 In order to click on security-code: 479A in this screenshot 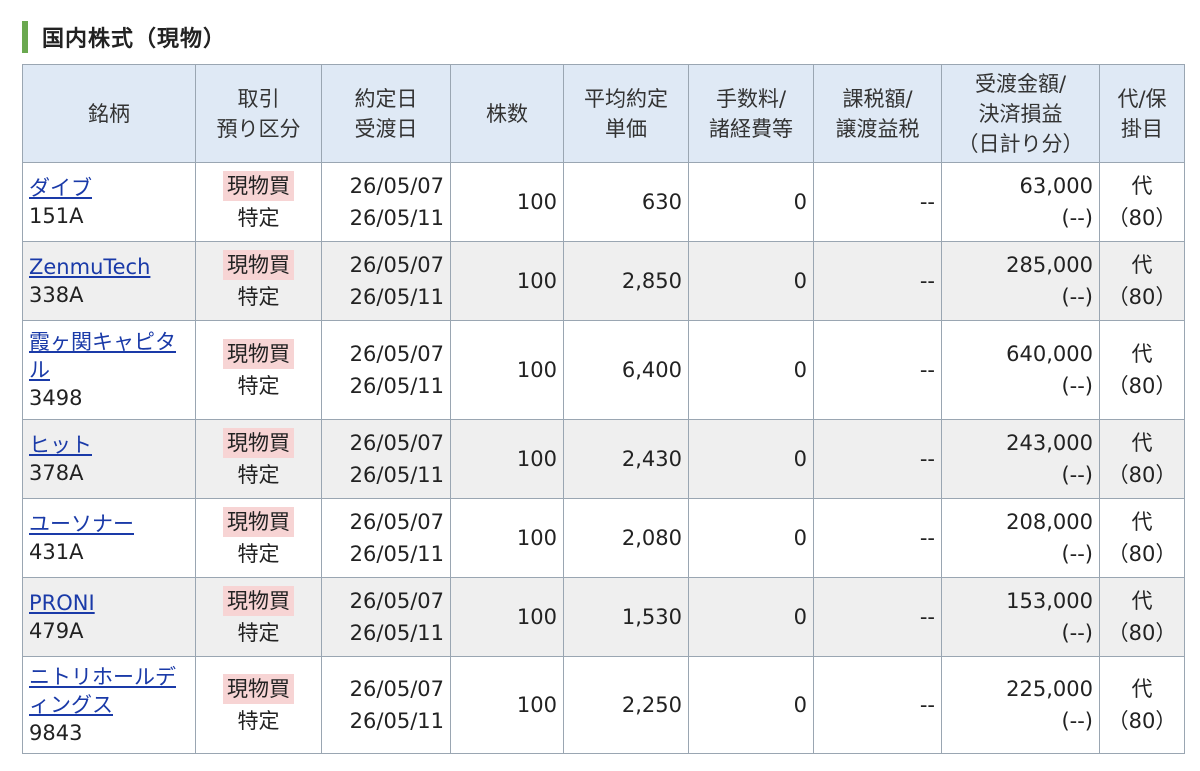, I will do `click(56, 631)`.